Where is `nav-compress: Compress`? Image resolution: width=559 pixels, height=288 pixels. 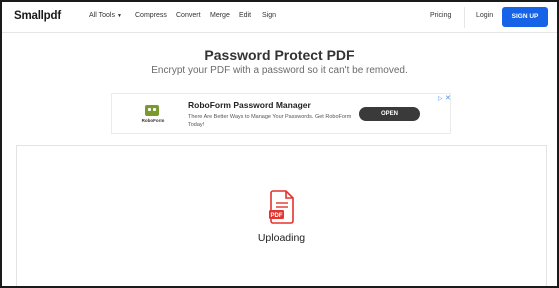 nav-compress: Compress is located at coordinates (151, 15).